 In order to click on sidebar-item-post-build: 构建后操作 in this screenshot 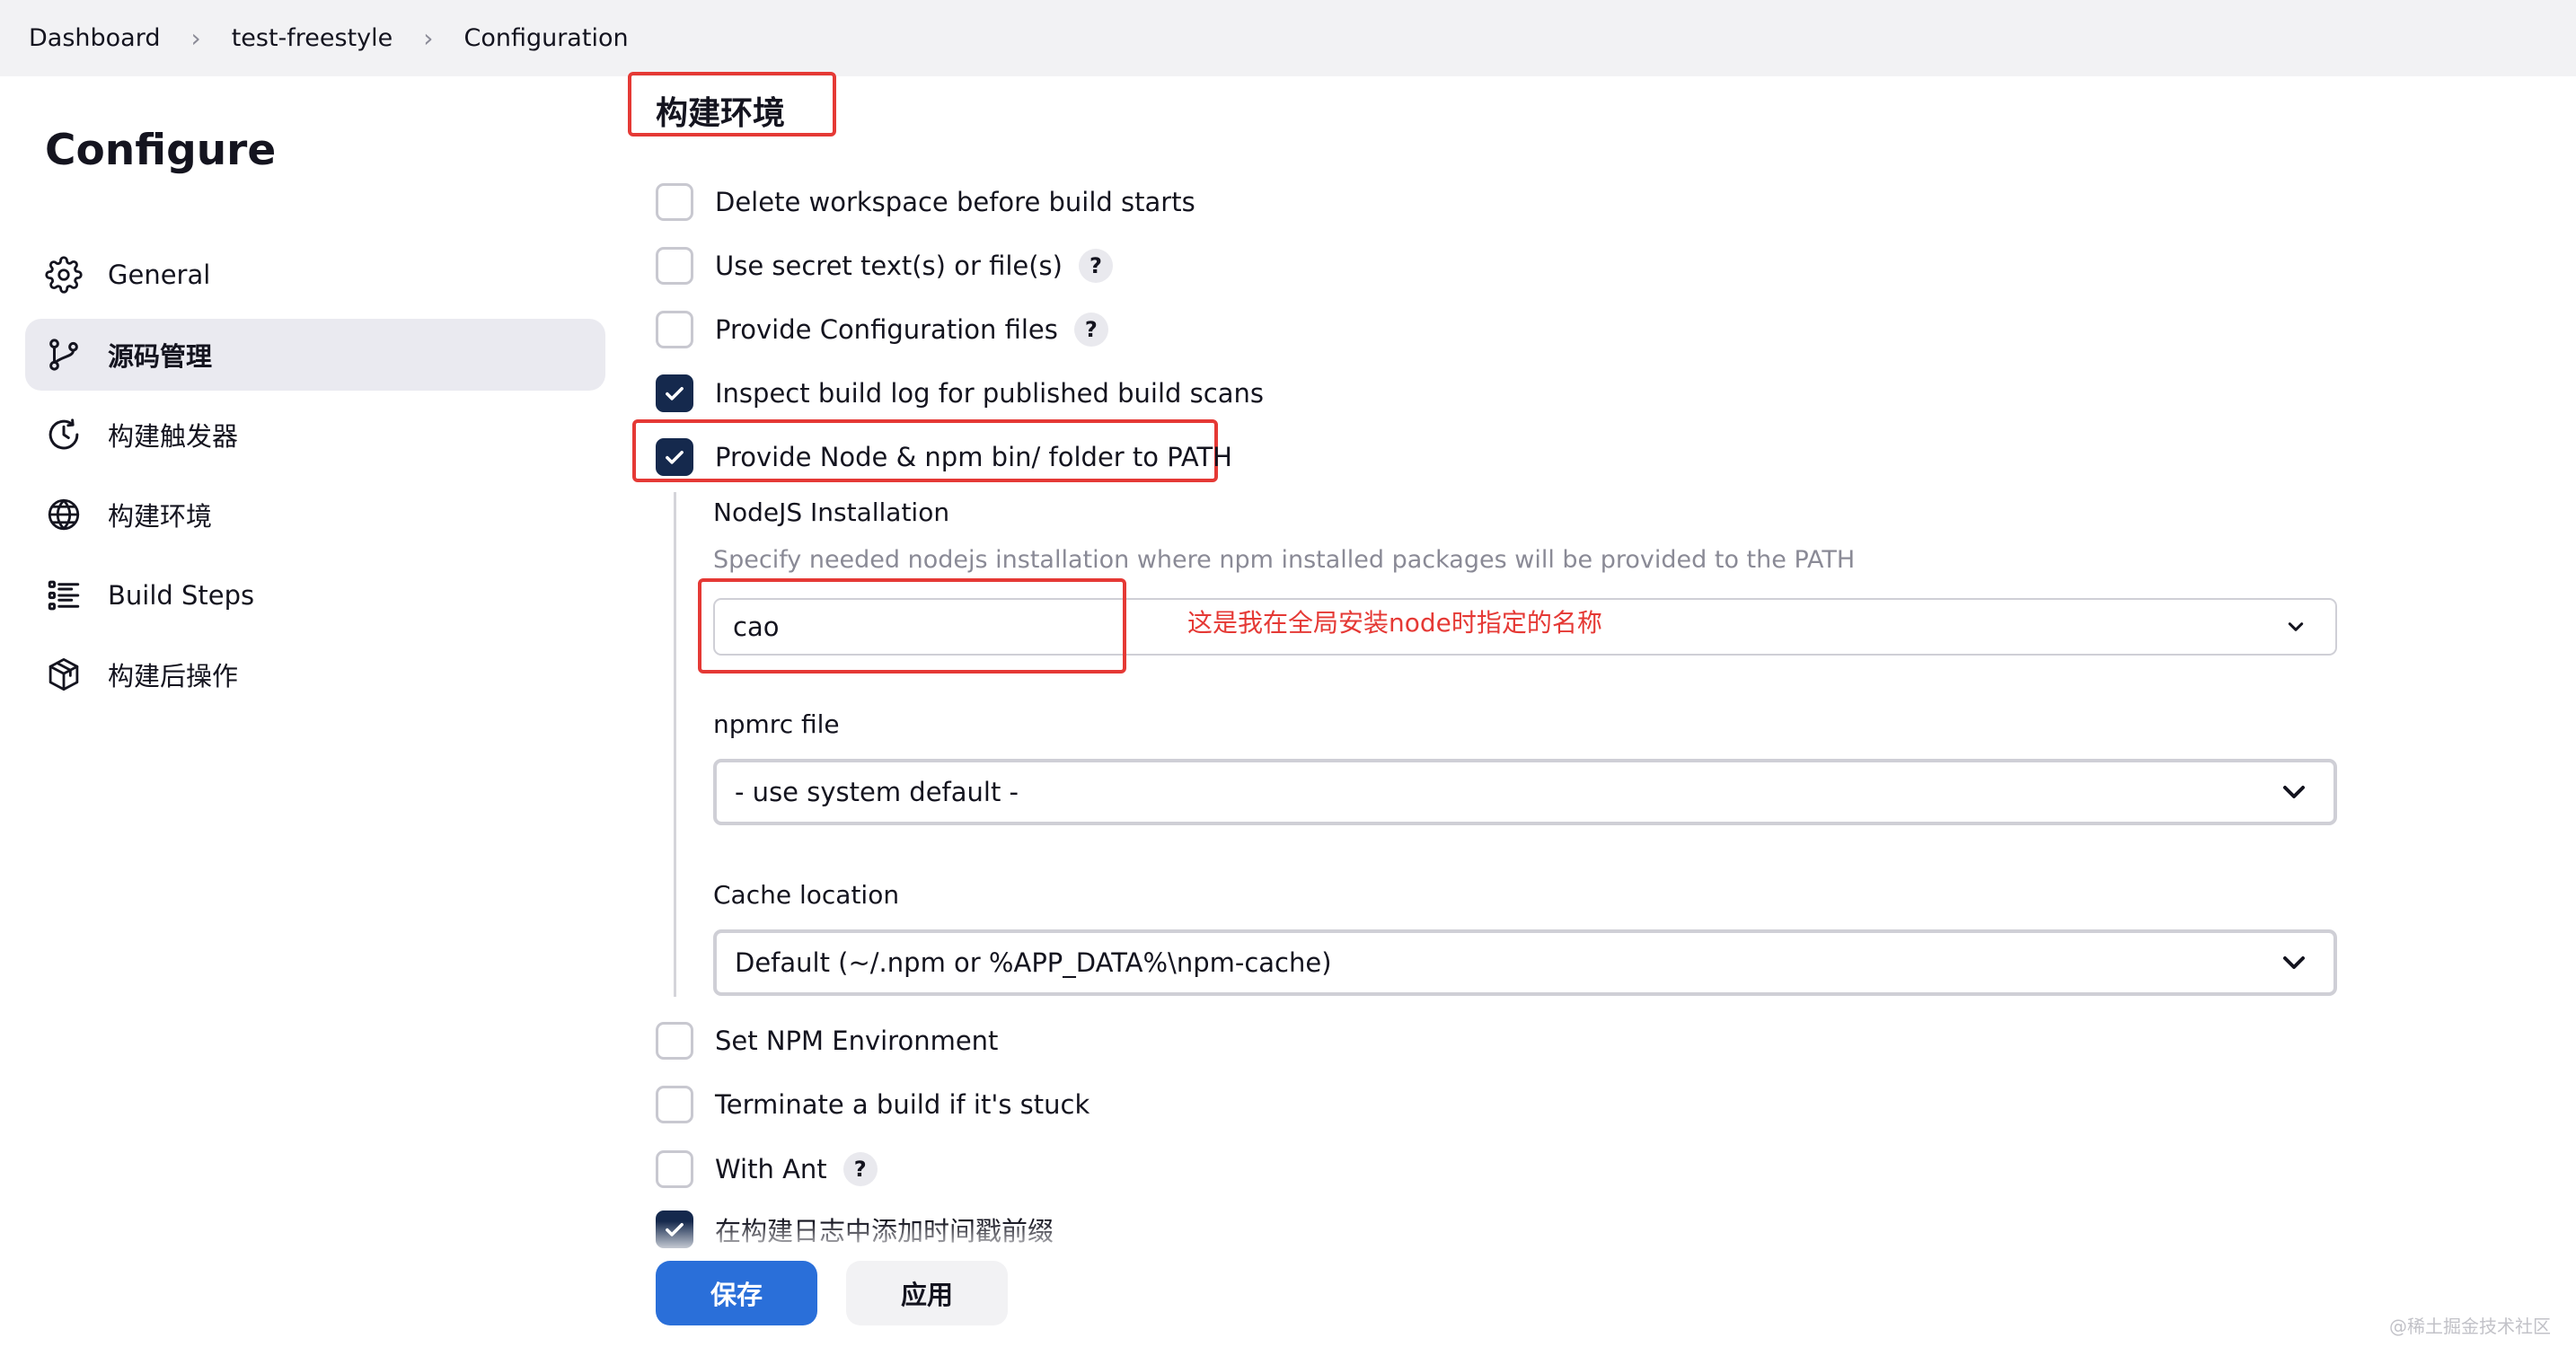, I will do `click(315, 674)`.